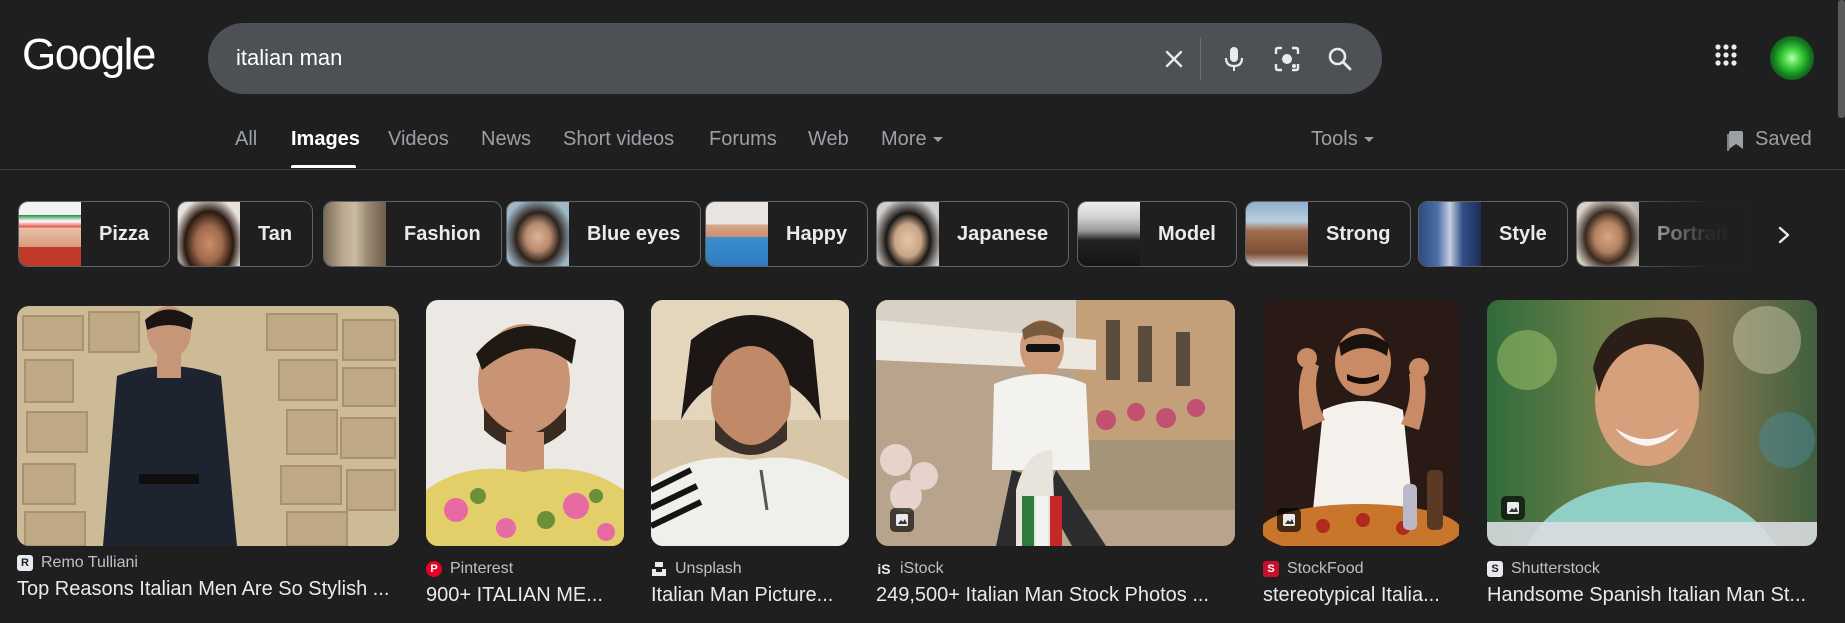  I want to click on saved-label: Saved, so click(1783, 139).